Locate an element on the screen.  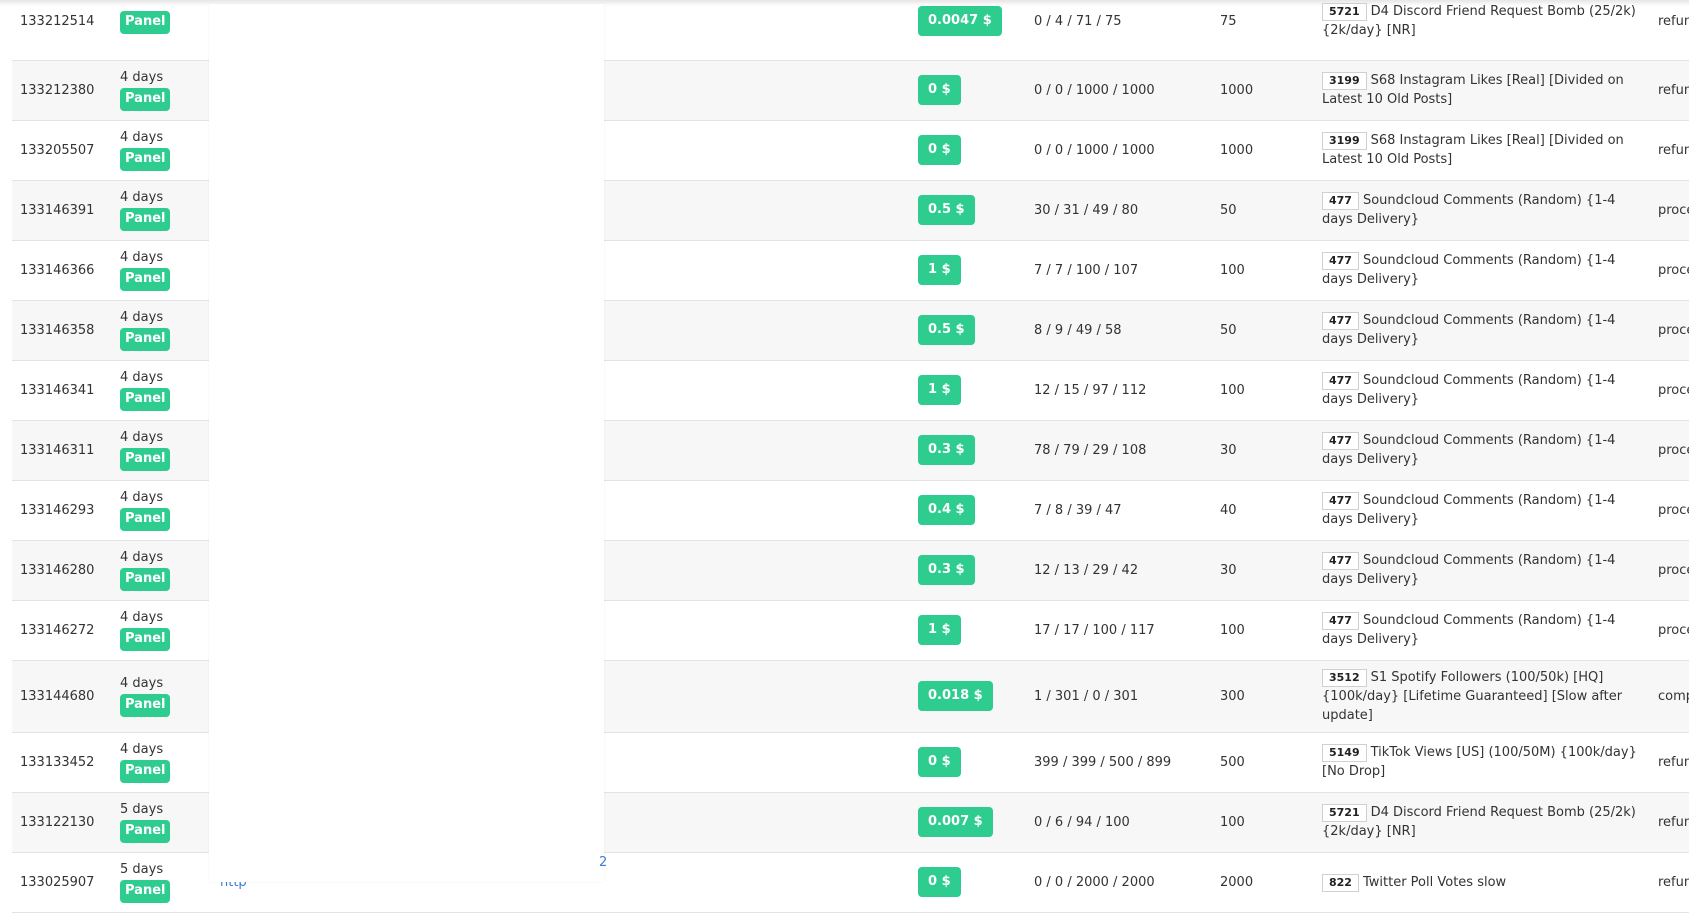
charge-badge: 0.4 $ is located at coordinates (946, 510).